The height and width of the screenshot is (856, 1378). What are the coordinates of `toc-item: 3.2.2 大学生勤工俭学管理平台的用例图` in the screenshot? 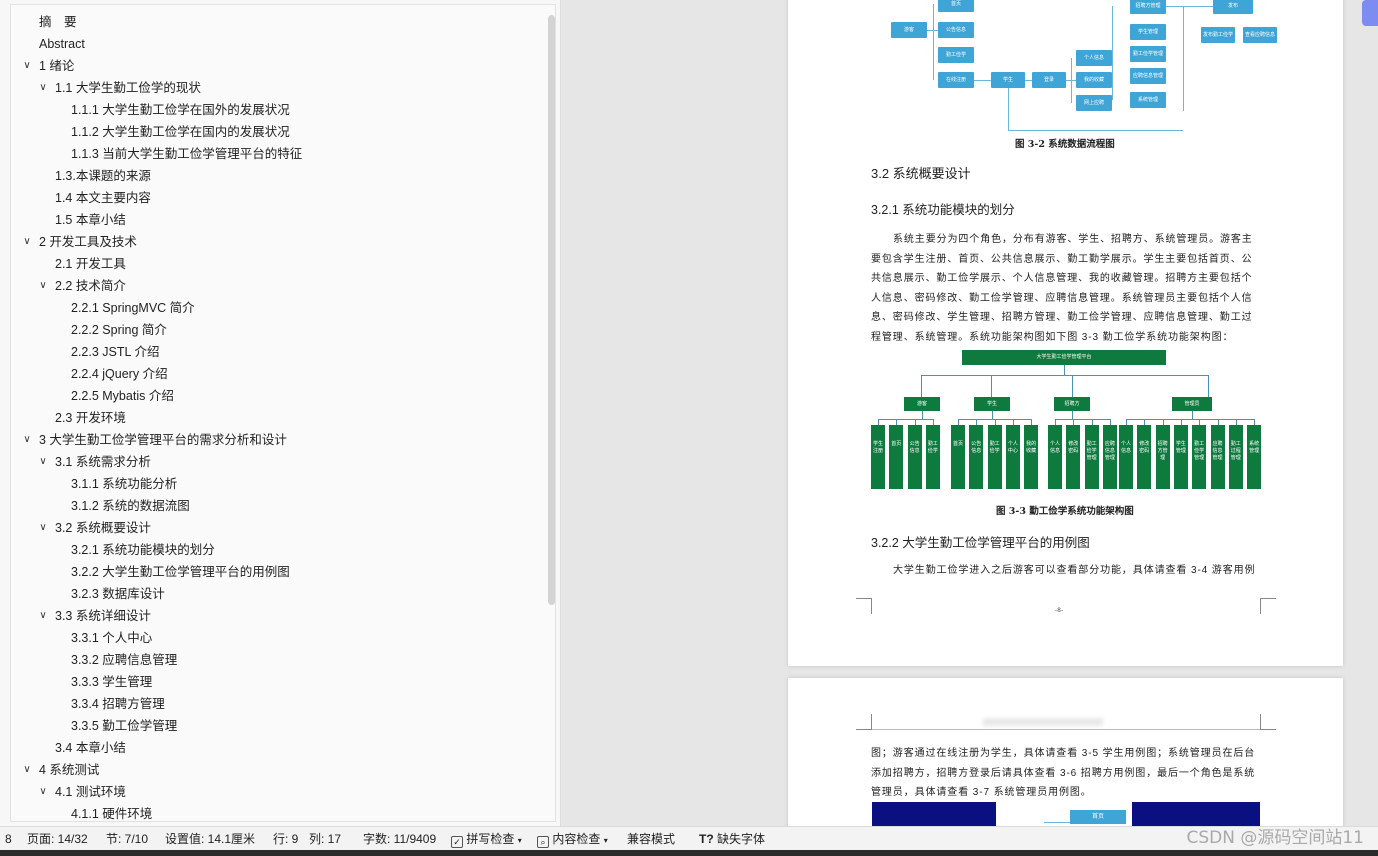 It's located at (273, 572).